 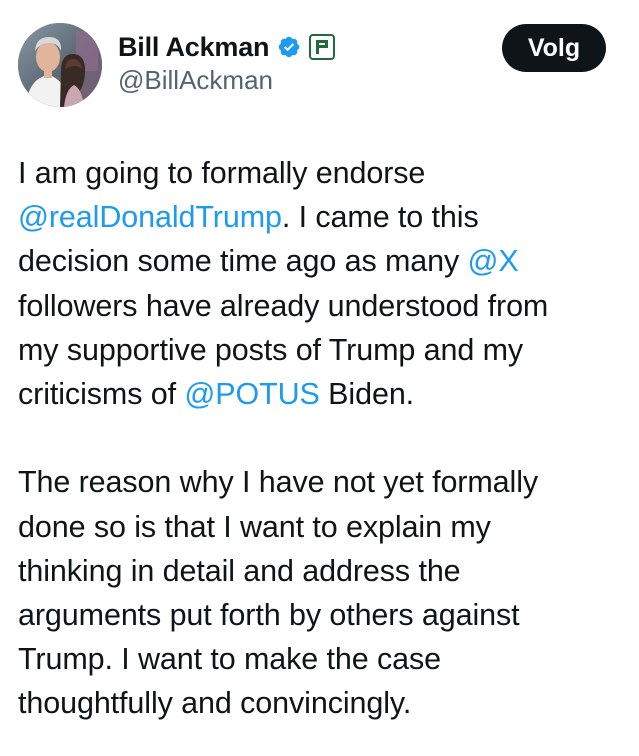 I want to click on post-line: decision some time ago as many @X, so click(x=318, y=261).